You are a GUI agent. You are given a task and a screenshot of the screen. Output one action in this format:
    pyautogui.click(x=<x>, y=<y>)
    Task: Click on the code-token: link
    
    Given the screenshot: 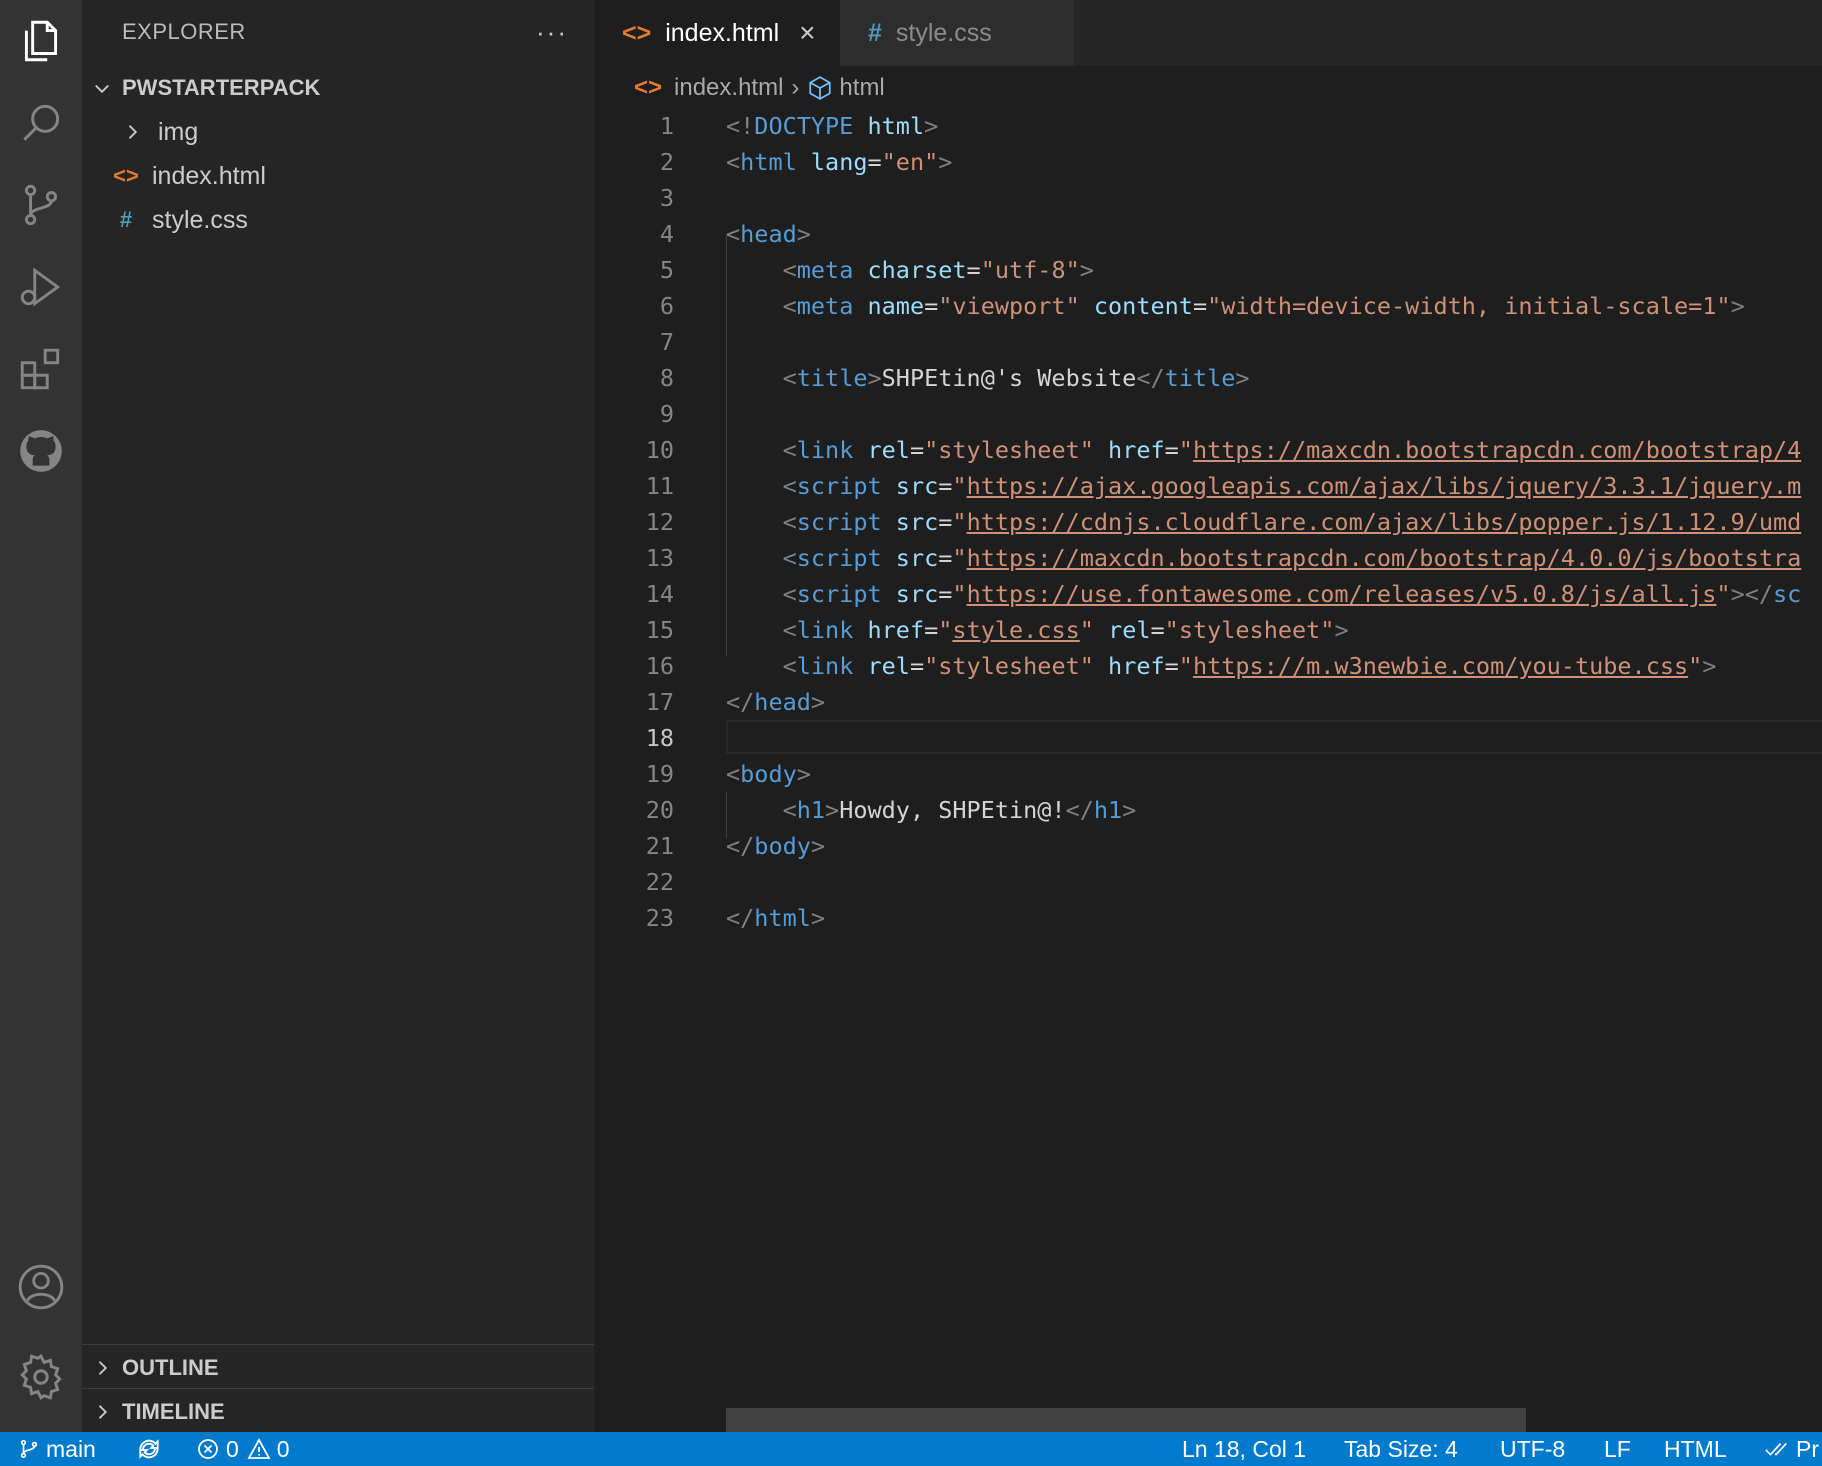 What is the action you would take?
    pyautogui.click(x=825, y=666)
    